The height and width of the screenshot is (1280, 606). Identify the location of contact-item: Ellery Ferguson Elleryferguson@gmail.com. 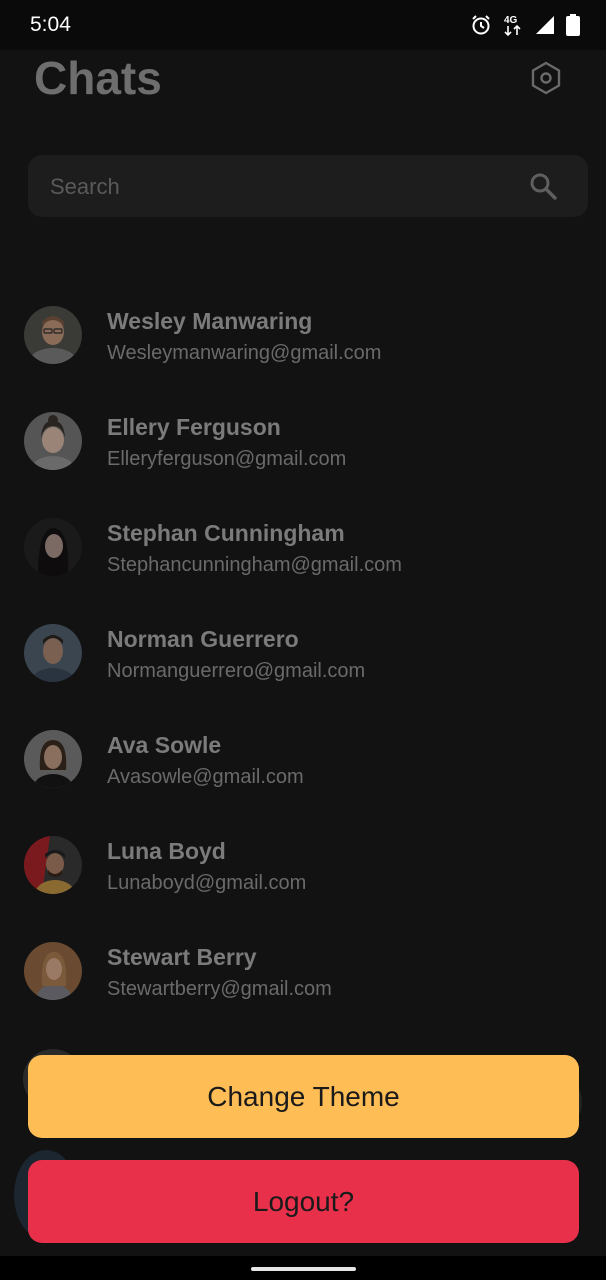
(303, 446).